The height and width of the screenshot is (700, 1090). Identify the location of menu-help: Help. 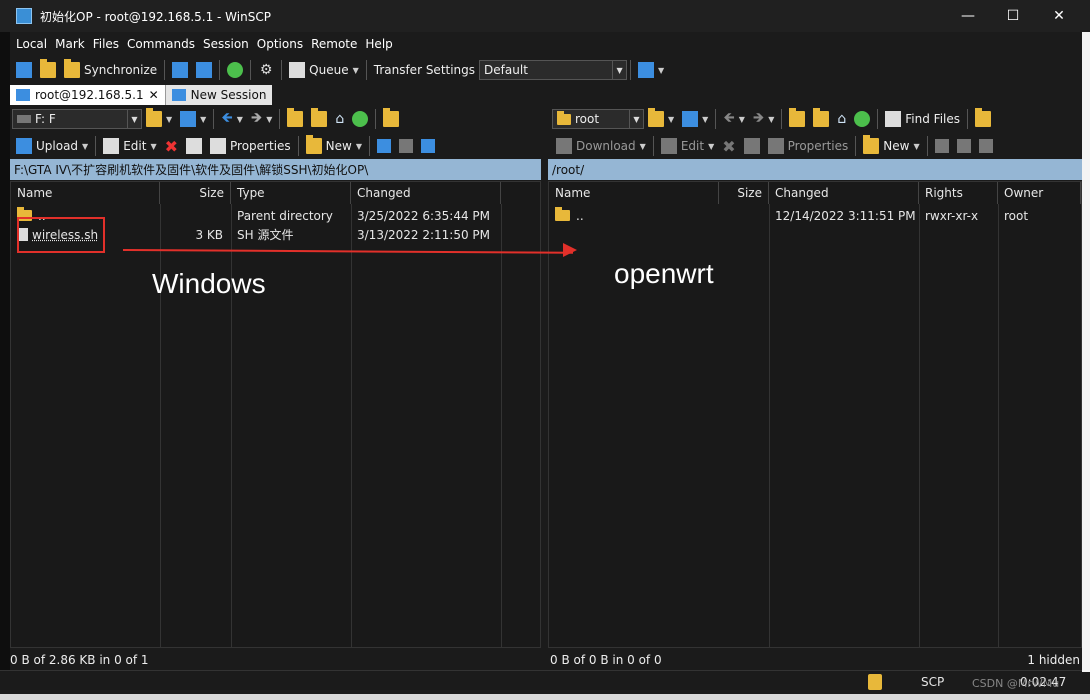
(378, 44).